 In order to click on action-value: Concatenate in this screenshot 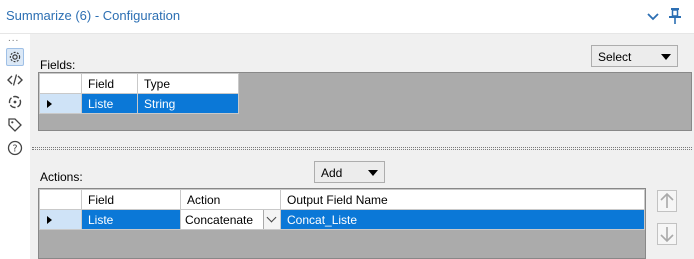, I will do `click(219, 220)`.